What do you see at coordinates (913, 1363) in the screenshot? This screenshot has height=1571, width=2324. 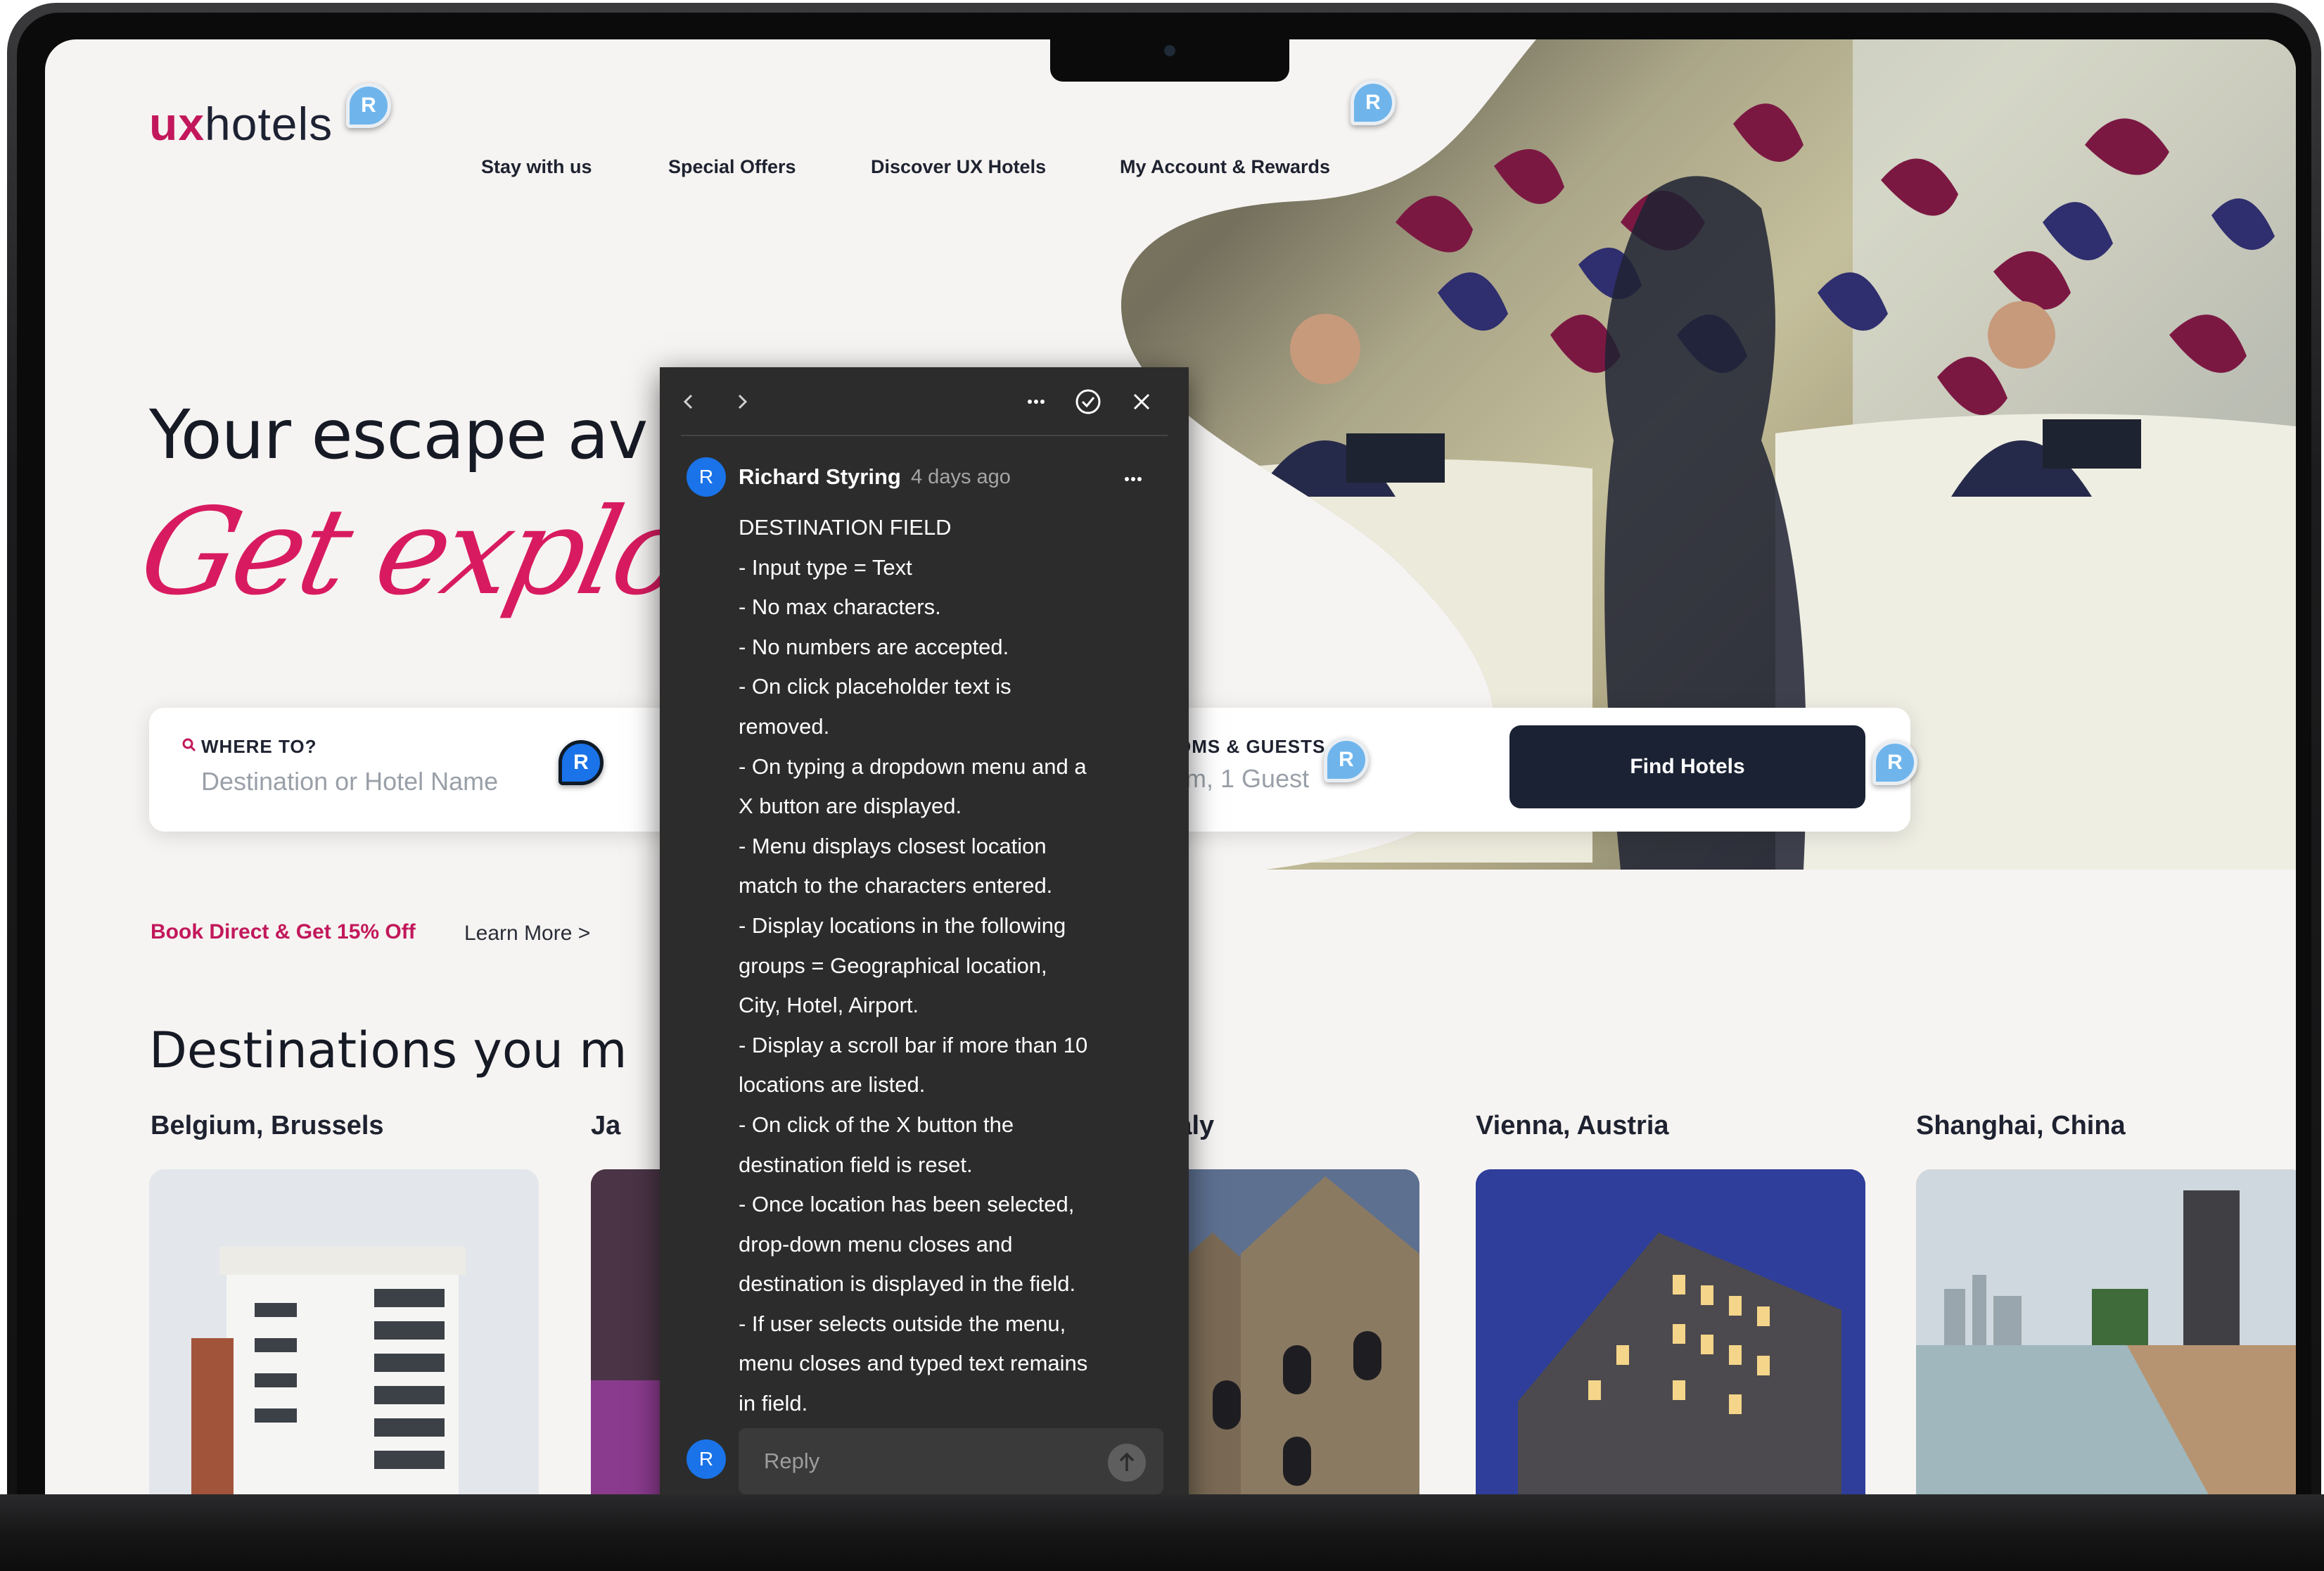 I see `comment-line: menu closes and typed text remains` at bounding box center [913, 1363].